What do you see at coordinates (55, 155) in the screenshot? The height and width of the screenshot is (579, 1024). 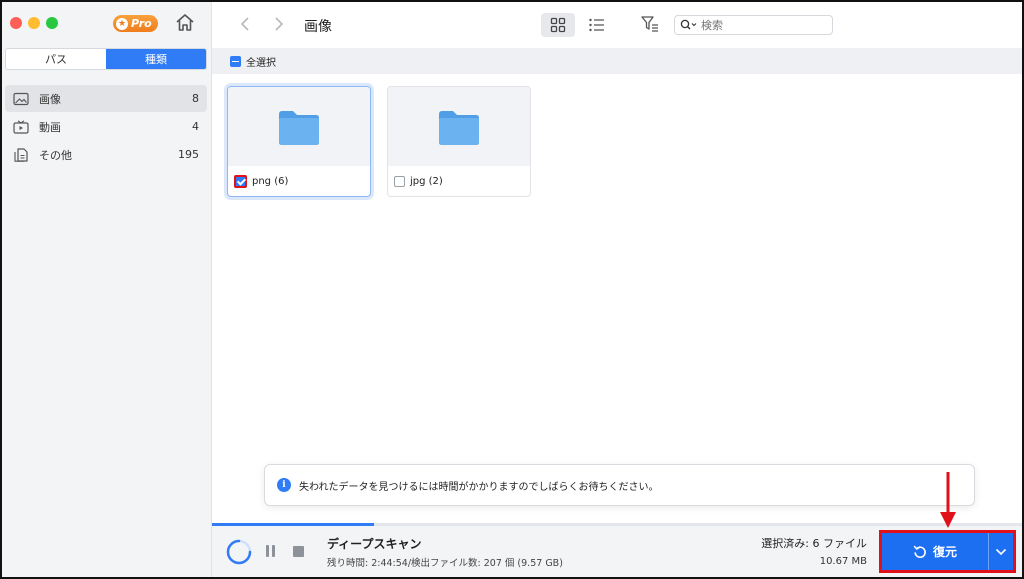 I see `sidebar-item-label: その他` at bounding box center [55, 155].